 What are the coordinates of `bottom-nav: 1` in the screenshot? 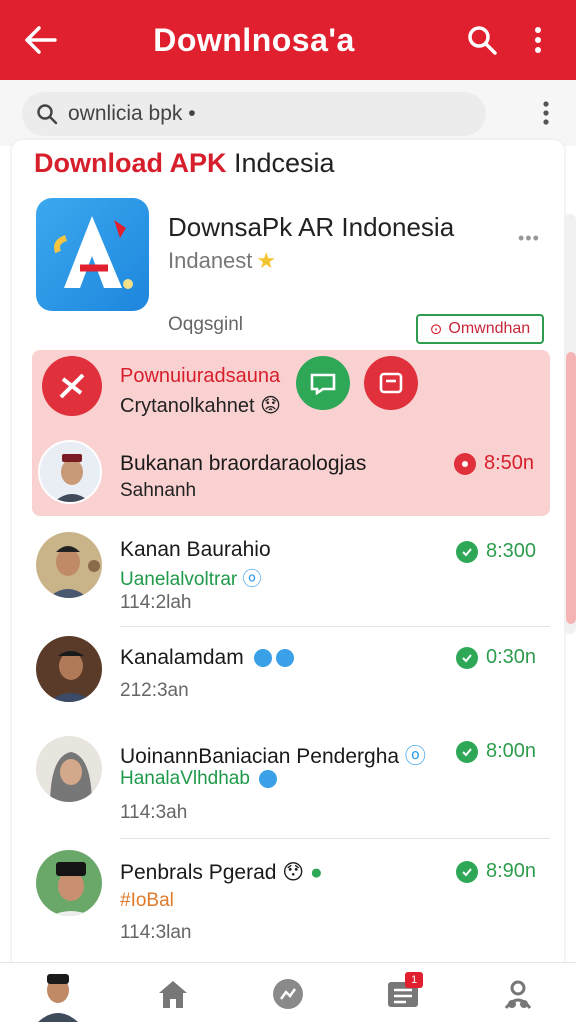 It's located at (288, 993).